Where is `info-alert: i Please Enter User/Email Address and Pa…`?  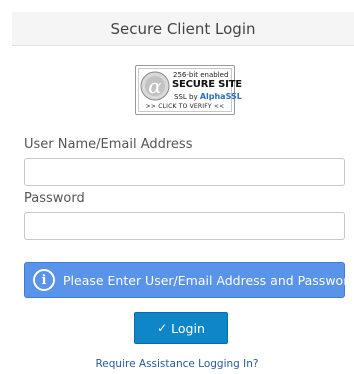
info-alert: i Please Enter User/Email Address and Pa… is located at coordinates (189, 280).